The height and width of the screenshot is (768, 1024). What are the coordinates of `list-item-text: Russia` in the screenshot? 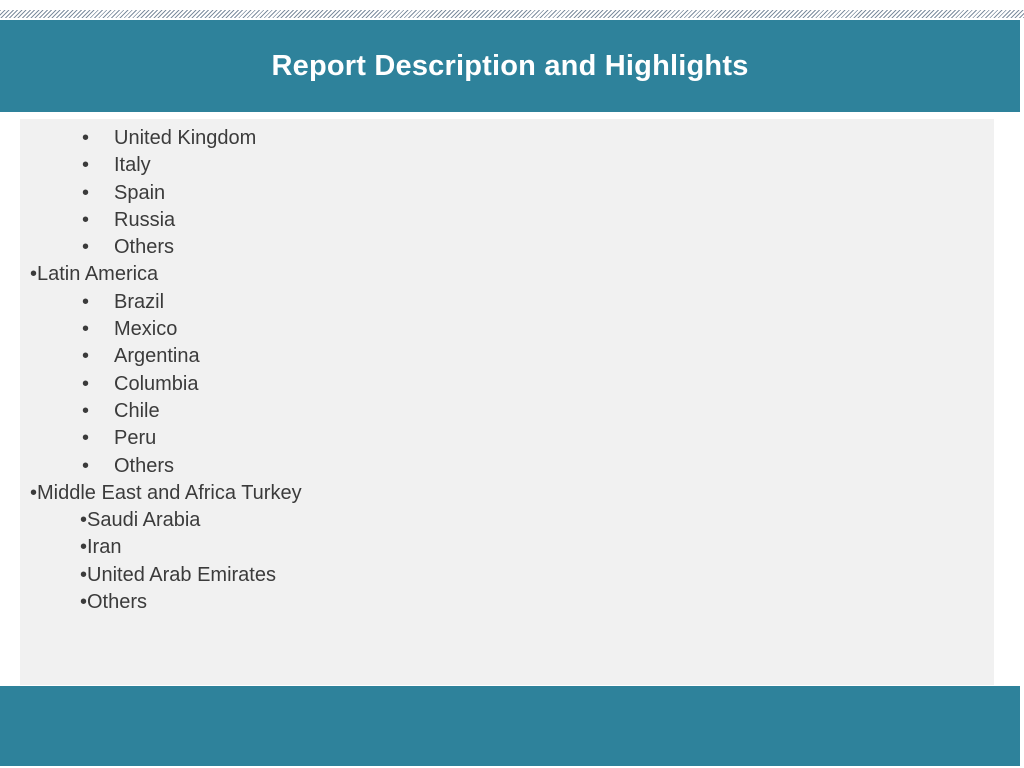 It's located at (145, 219).